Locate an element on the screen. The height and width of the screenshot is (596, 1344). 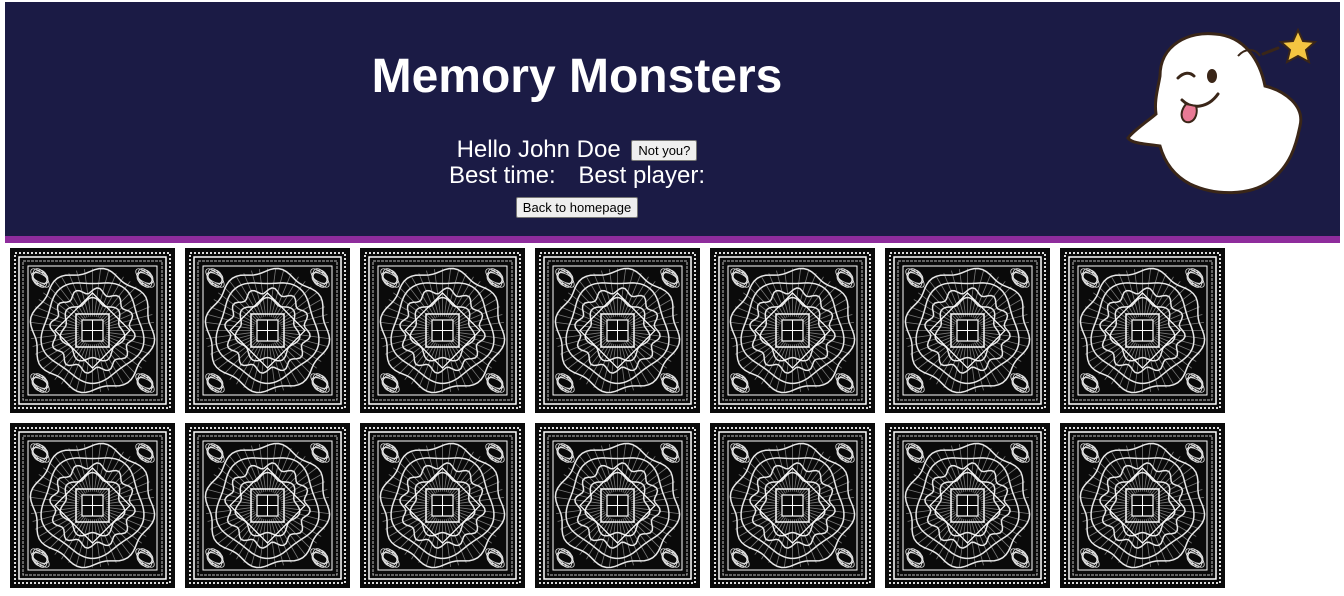
home-row: Back to homepage is located at coordinates (577, 207).